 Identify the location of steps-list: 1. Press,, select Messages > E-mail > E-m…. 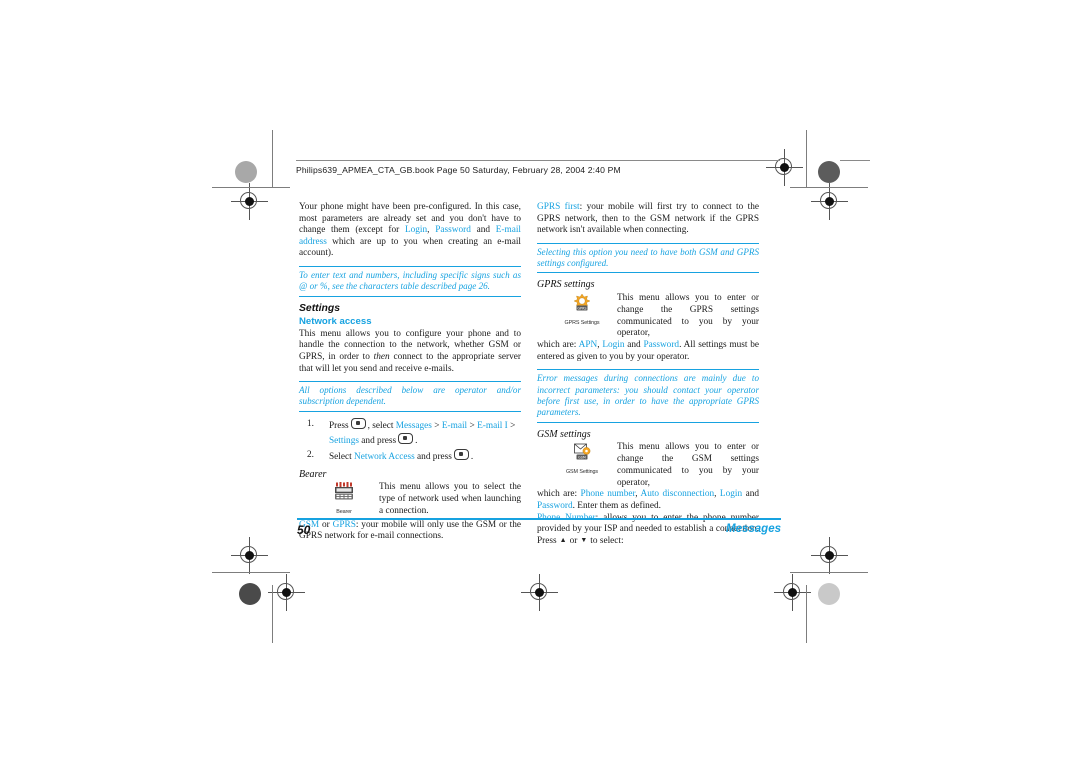
(410, 440).